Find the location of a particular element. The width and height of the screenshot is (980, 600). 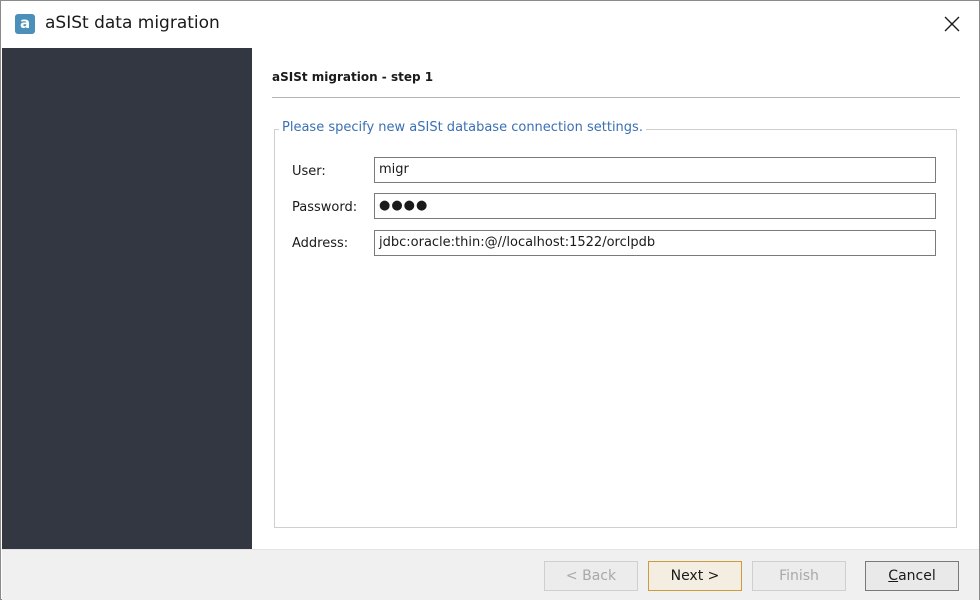

step-title: aSISt migration - step 1 is located at coordinates (353, 77).